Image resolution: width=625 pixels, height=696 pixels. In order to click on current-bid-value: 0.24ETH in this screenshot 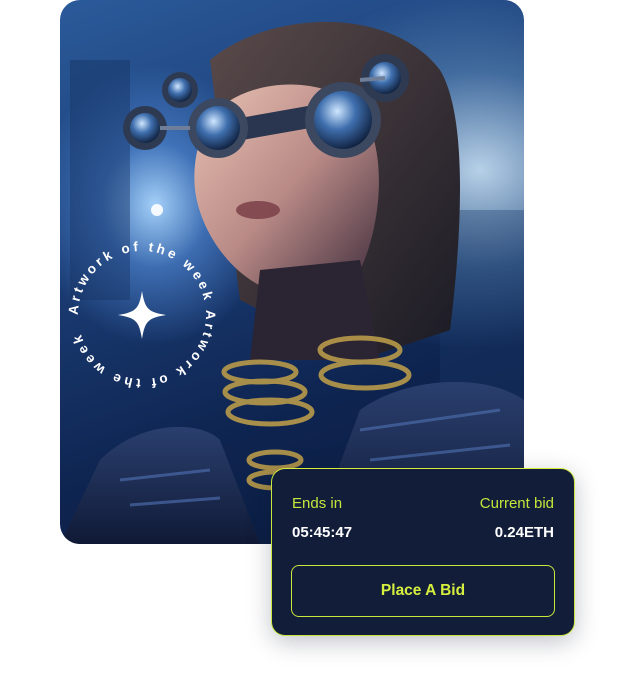, I will do `click(524, 532)`.